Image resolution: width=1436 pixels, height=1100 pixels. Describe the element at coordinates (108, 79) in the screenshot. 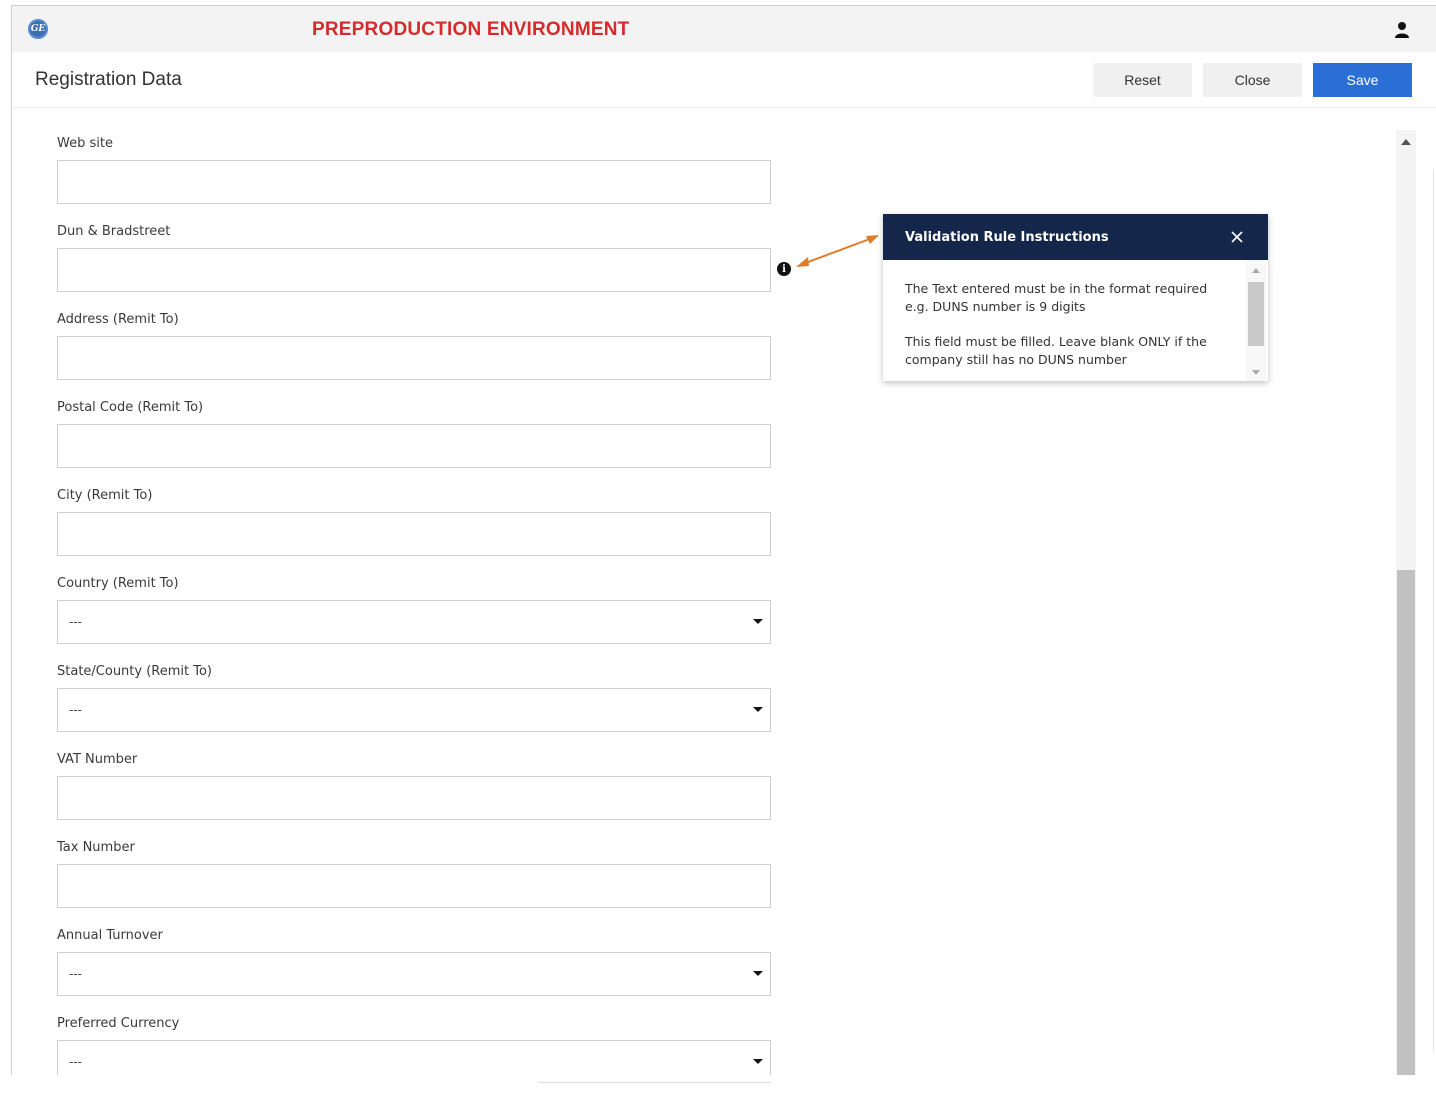

I see `page-title: Registration Data` at that location.